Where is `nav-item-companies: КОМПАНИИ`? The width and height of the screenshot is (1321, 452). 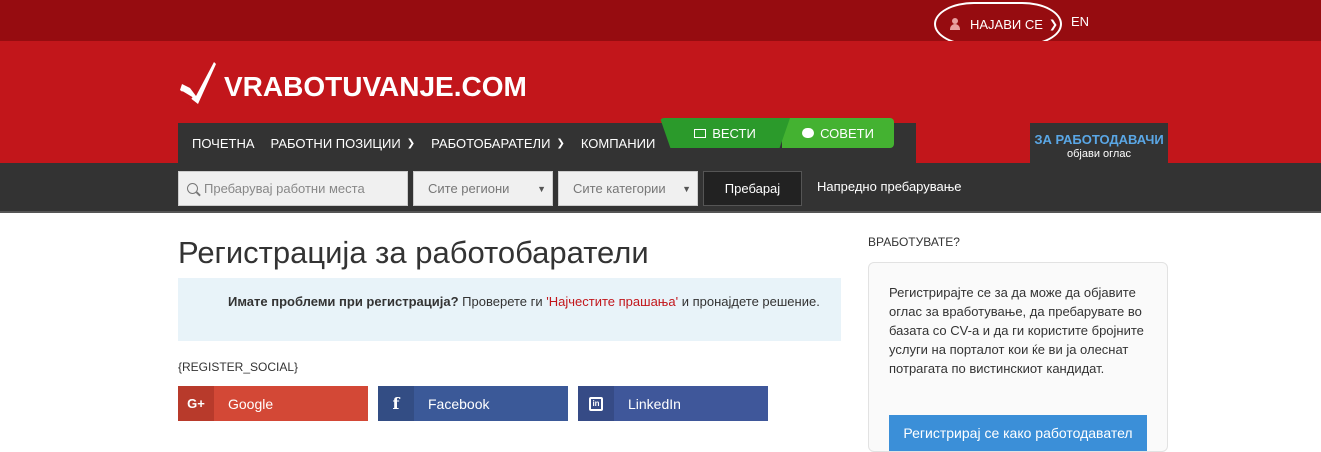
nav-item-companies: КОМПАНИИ is located at coordinates (618, 143).